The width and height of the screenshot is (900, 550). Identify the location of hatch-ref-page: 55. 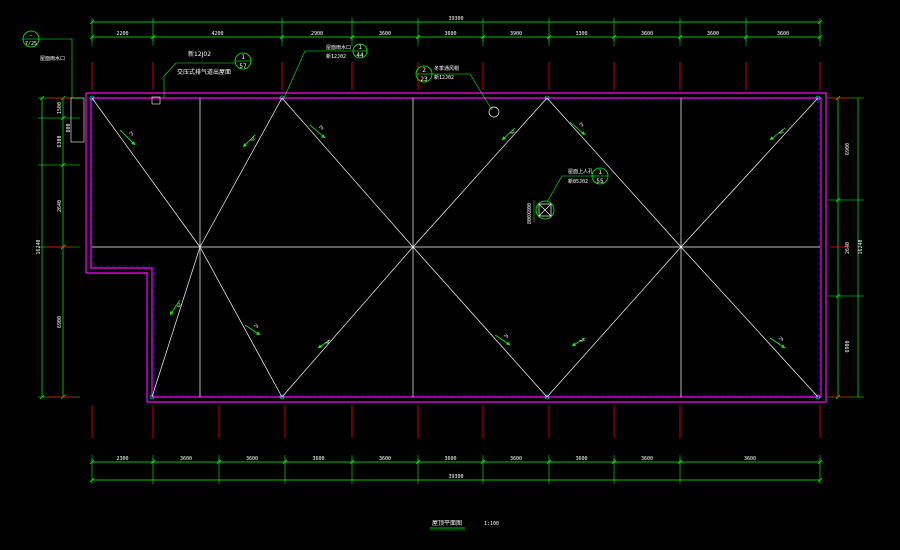
(600, 181).